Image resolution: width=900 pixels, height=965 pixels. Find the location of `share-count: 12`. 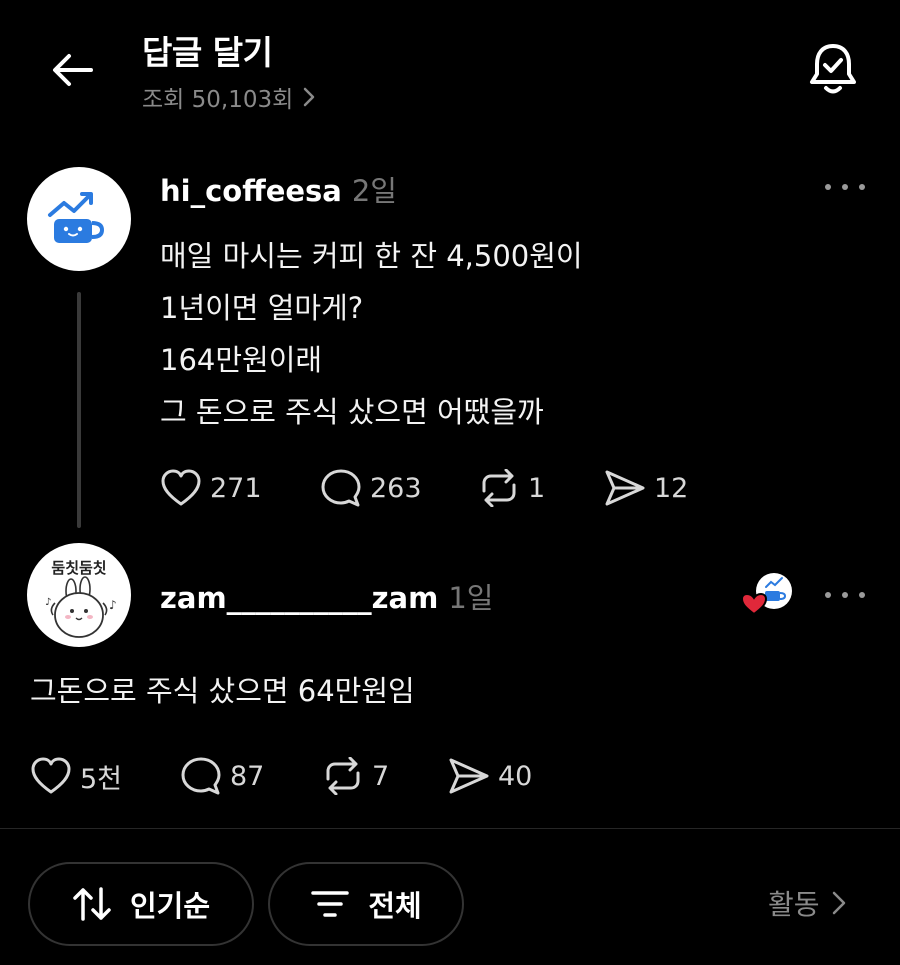

share-count: 12 is located at coordinates (671, 488).